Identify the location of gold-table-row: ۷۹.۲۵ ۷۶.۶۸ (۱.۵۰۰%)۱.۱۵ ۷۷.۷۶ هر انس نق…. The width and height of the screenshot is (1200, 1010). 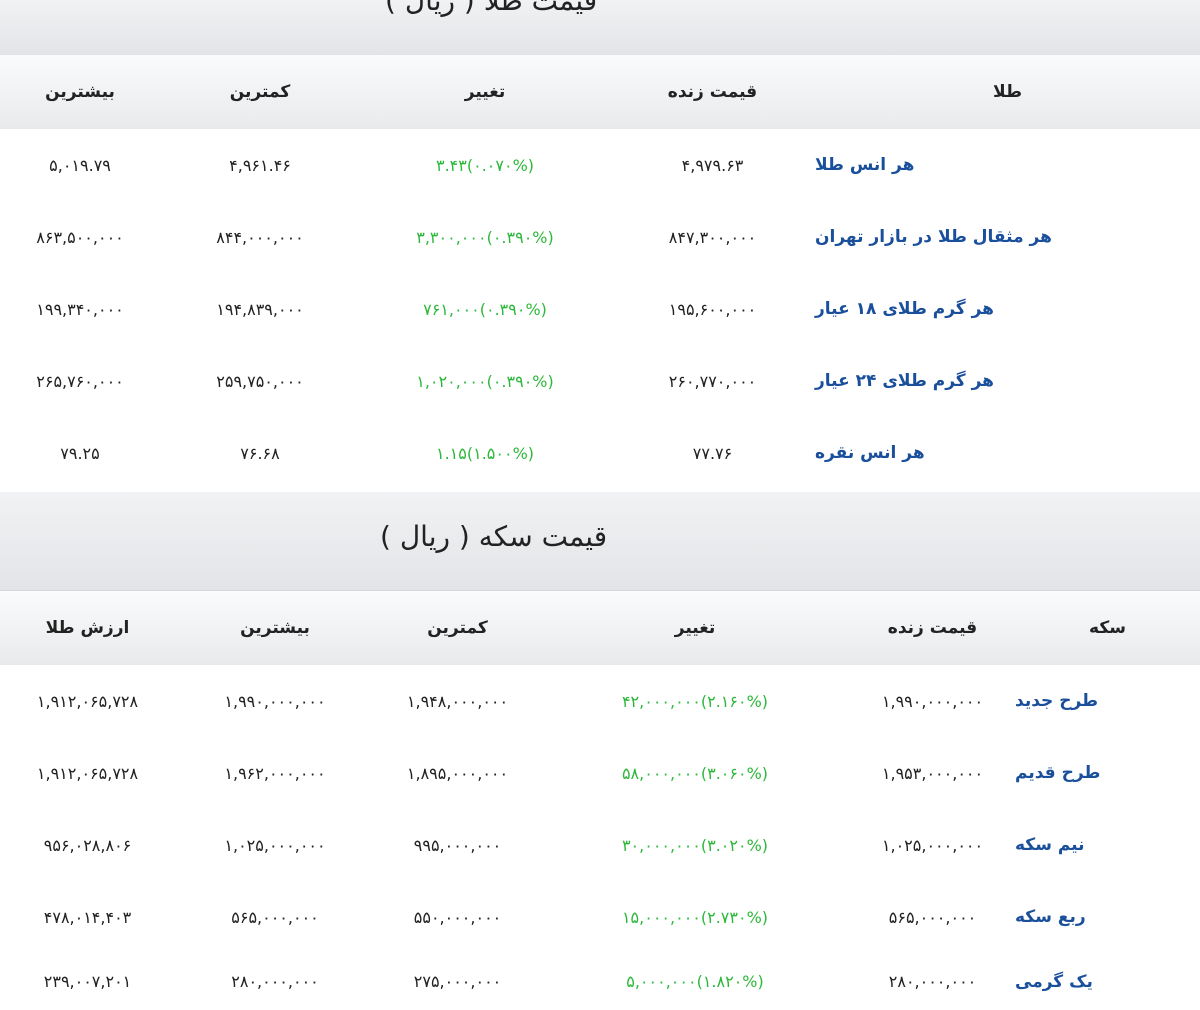
(600, 453).